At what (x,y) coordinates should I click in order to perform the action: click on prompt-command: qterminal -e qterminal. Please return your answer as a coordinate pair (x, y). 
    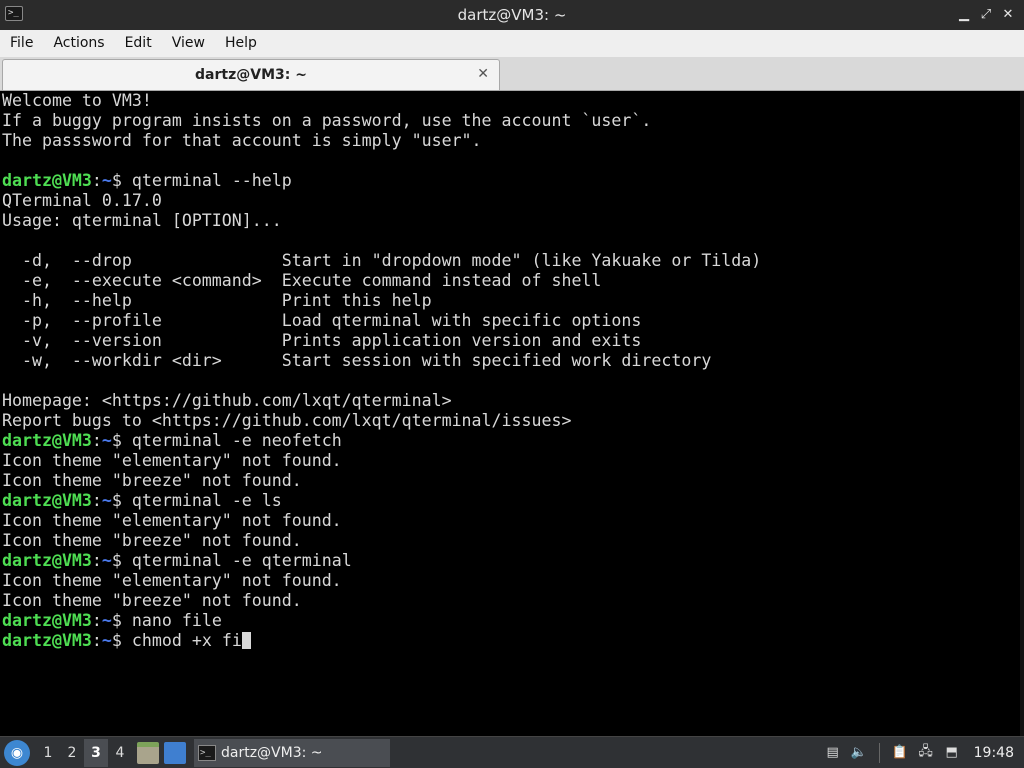
    Looking at the image, I should click on (236, 560).